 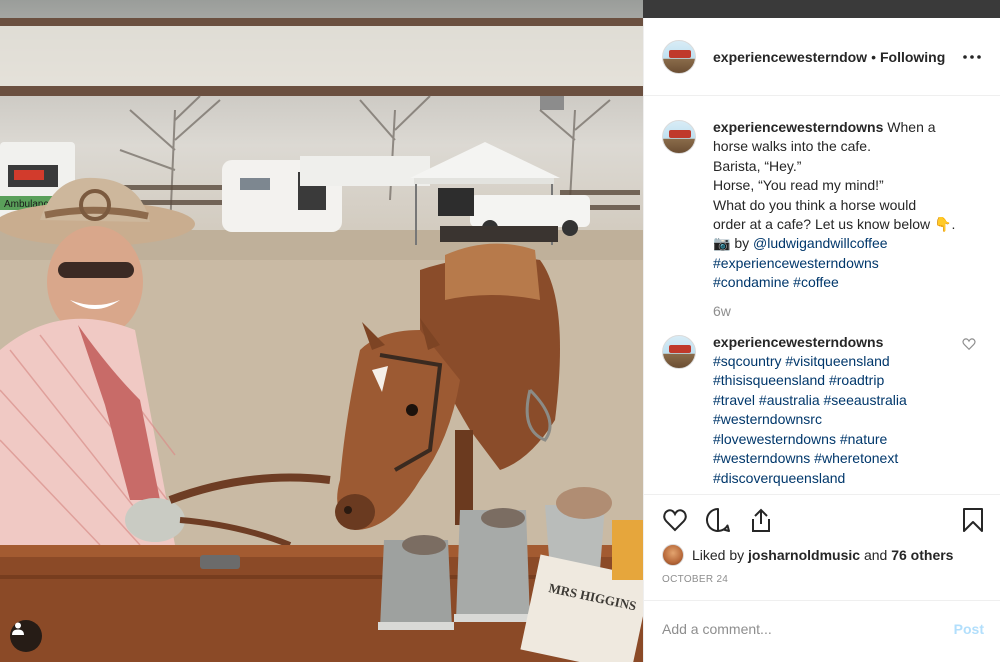 I want to click on caption-line: 📷 by, so click(x=733, y=243).